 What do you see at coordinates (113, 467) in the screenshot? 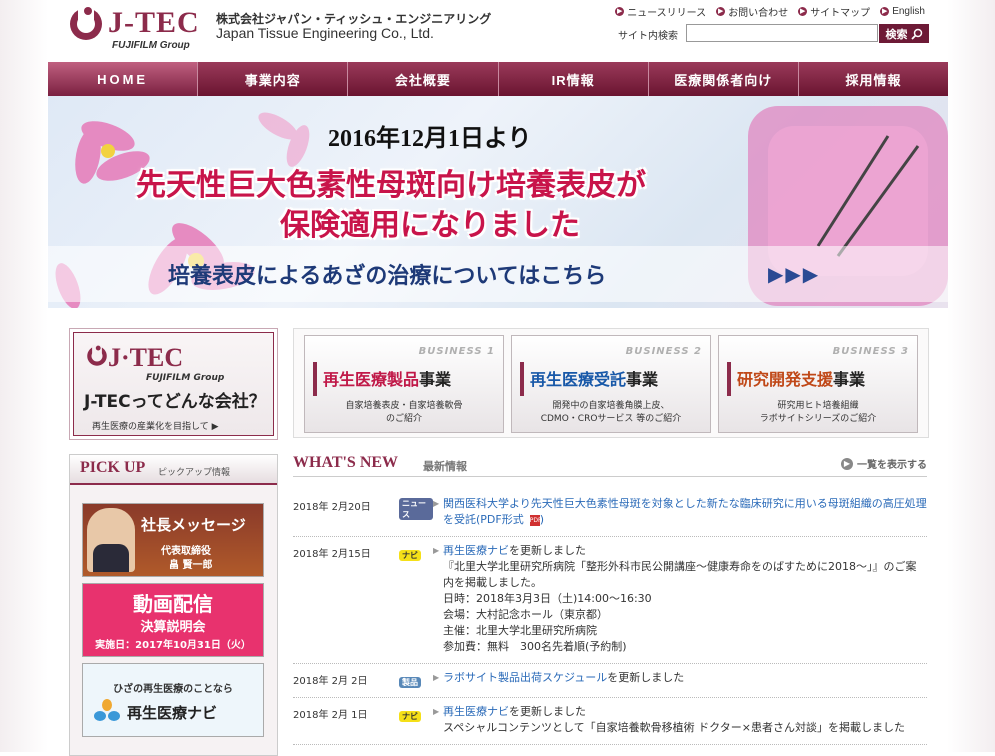
I see `pickup-title: PICK UP` at bounding box center [113, 467].